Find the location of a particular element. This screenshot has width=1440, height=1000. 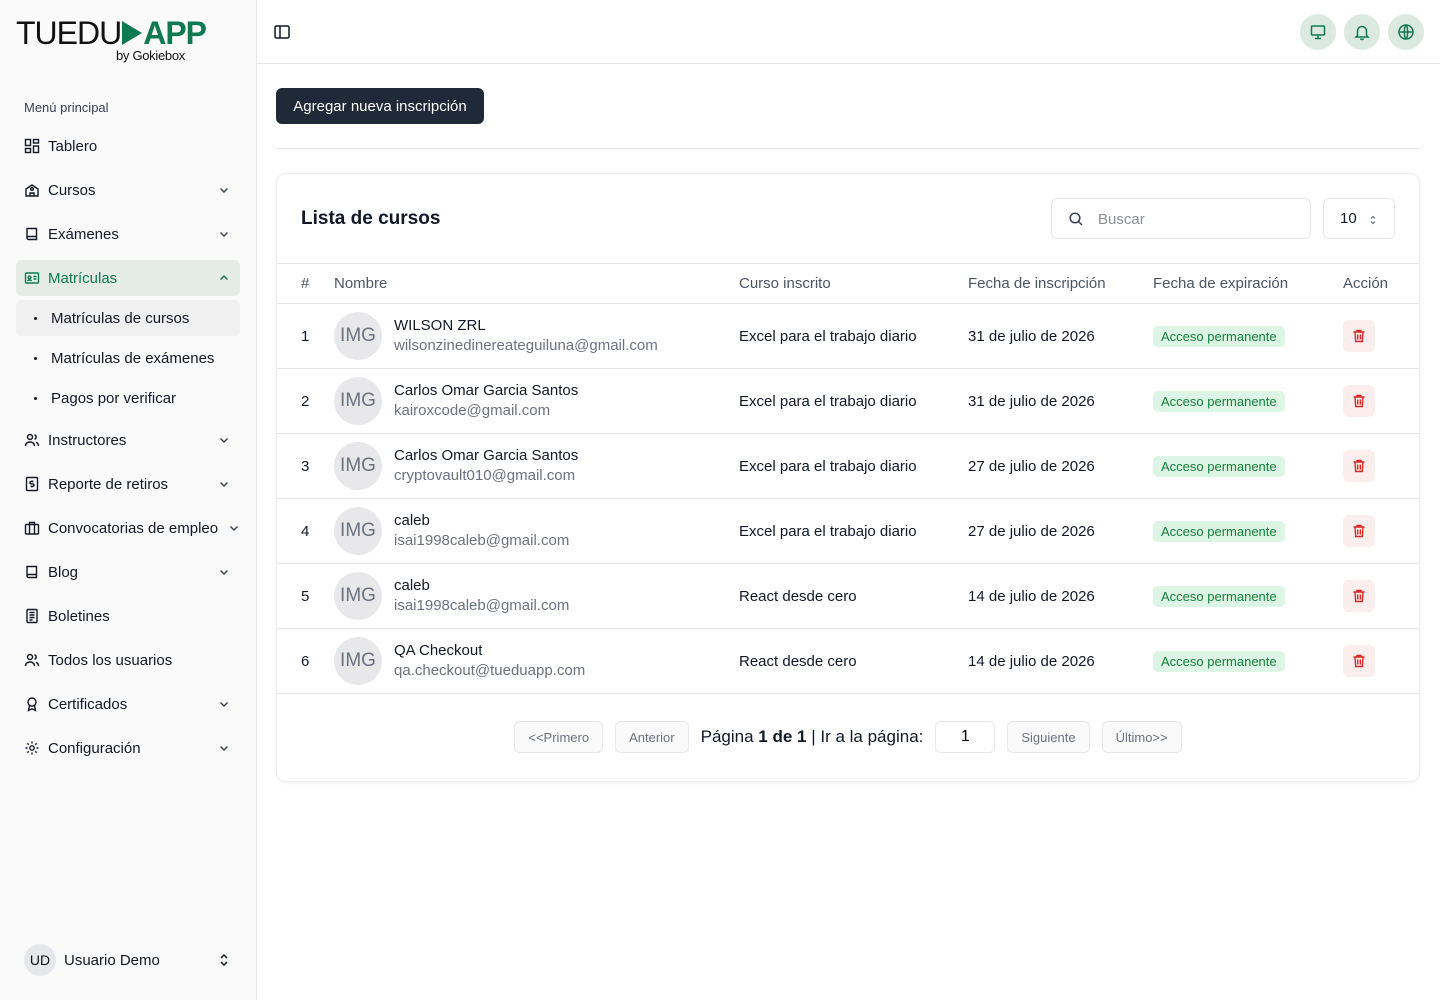

user-avatar: UD is located at coordinates (40, 960).